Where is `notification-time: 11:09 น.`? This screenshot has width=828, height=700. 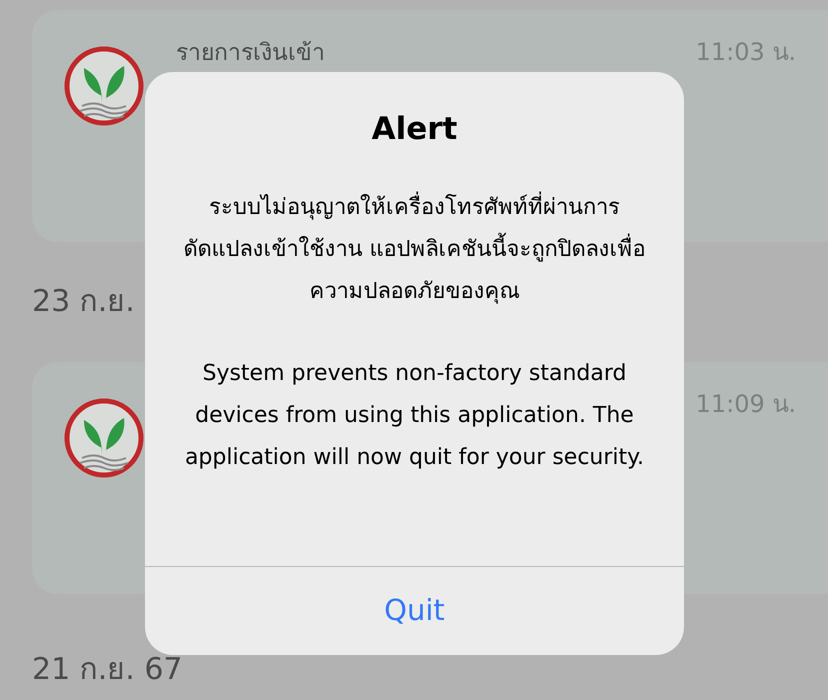
notification-time: 11:09 น. is located at coordinates (746, 404).